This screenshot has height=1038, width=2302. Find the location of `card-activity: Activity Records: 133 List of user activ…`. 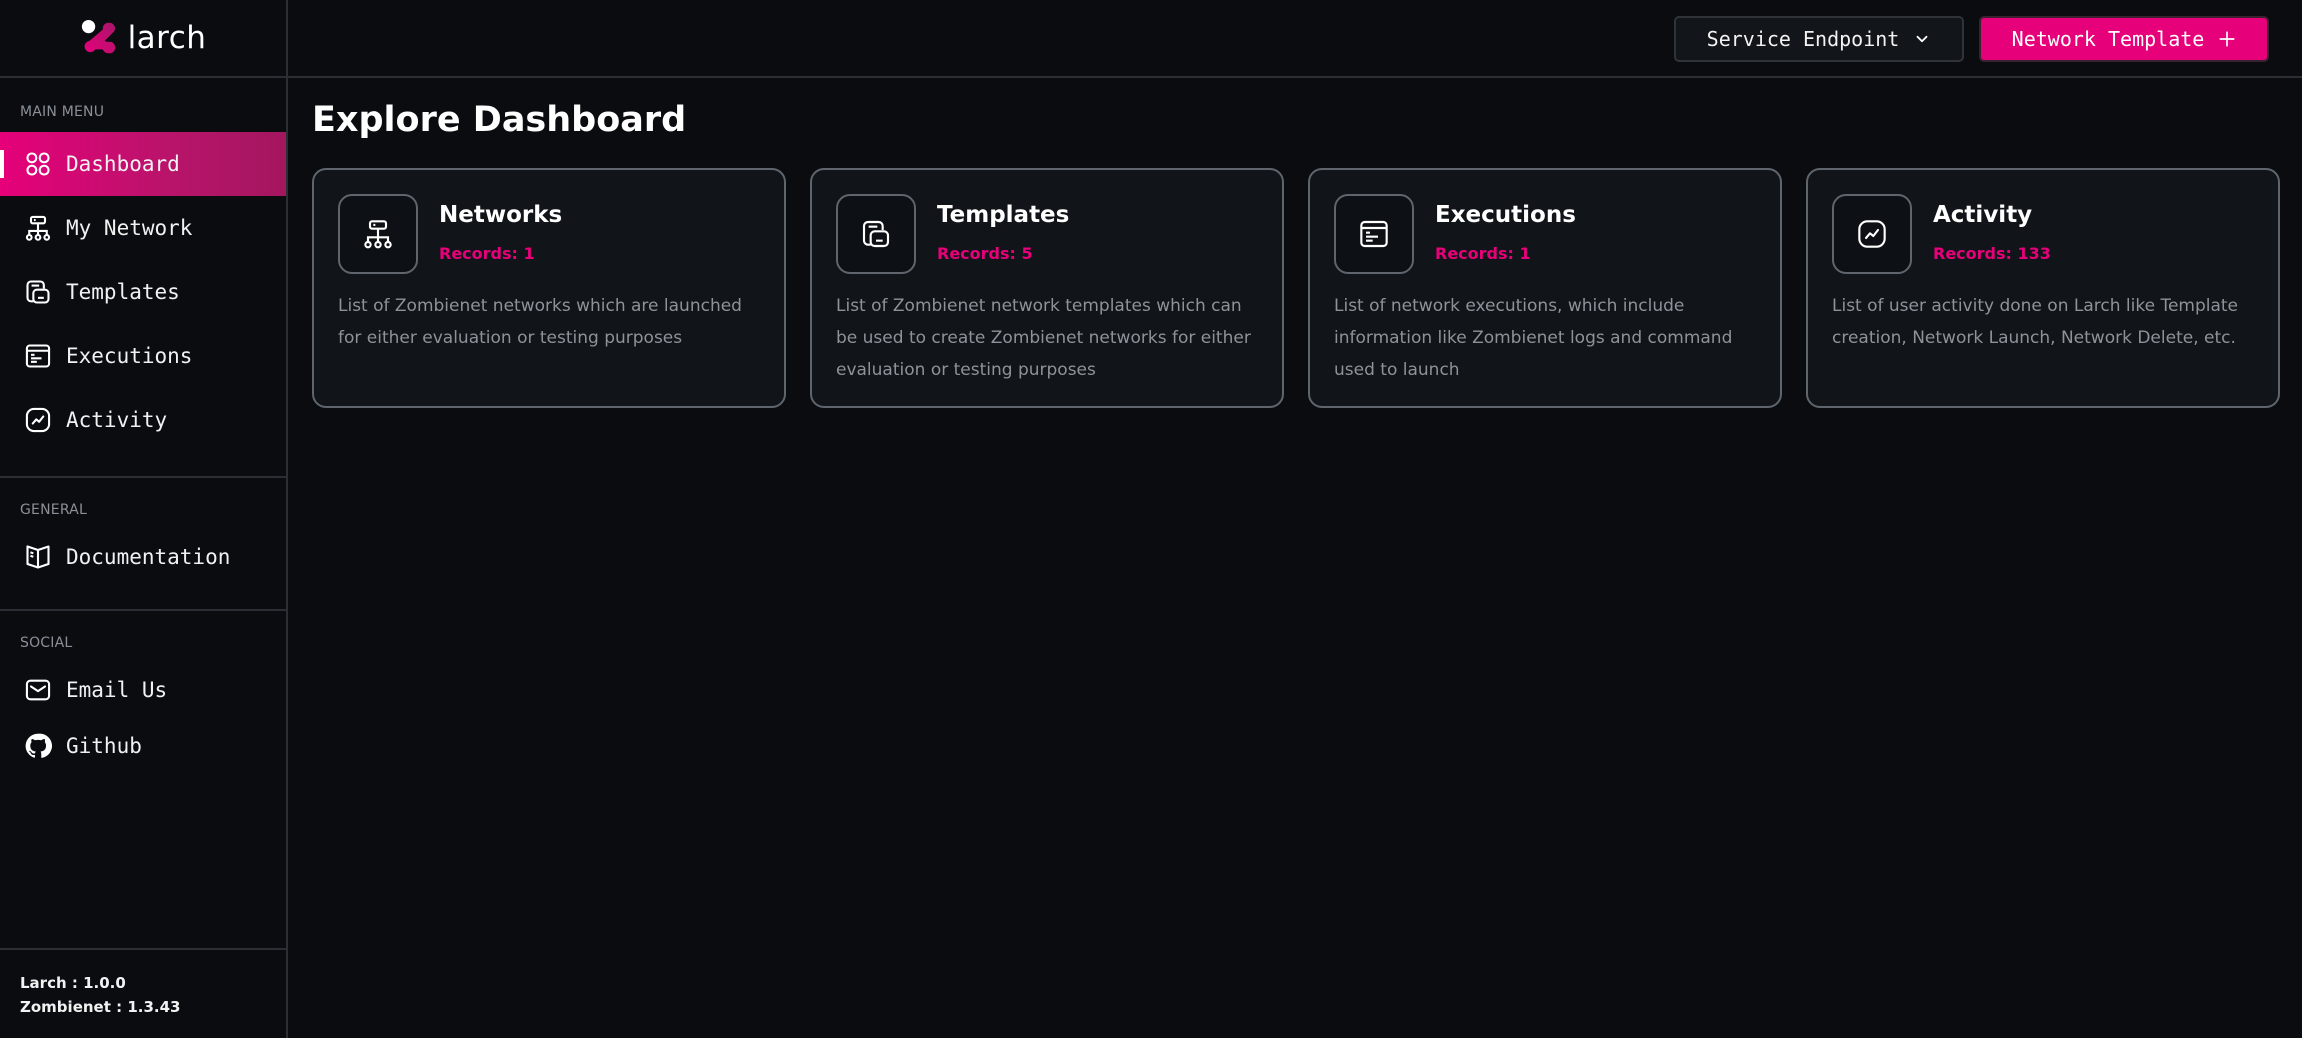

card-activity: Activity Records: 133 List of user activ… is located at coordinates (2043, 288).